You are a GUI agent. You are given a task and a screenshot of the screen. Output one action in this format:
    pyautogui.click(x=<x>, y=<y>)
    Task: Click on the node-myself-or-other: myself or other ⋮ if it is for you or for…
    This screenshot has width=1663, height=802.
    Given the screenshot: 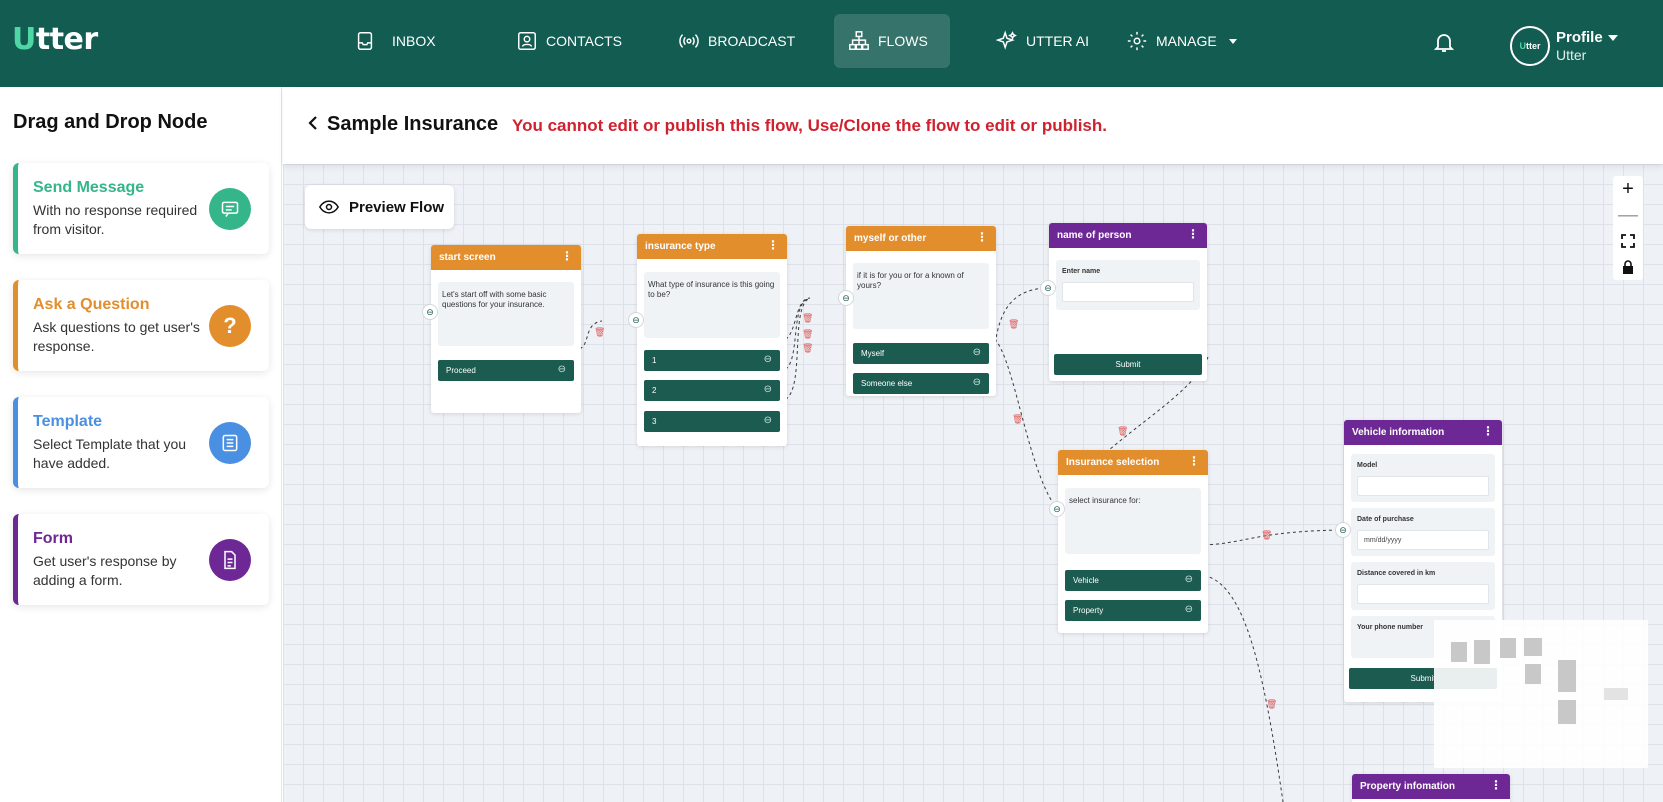 What is the action you would take?
    pyautogui.click(x=921, y=311)
    